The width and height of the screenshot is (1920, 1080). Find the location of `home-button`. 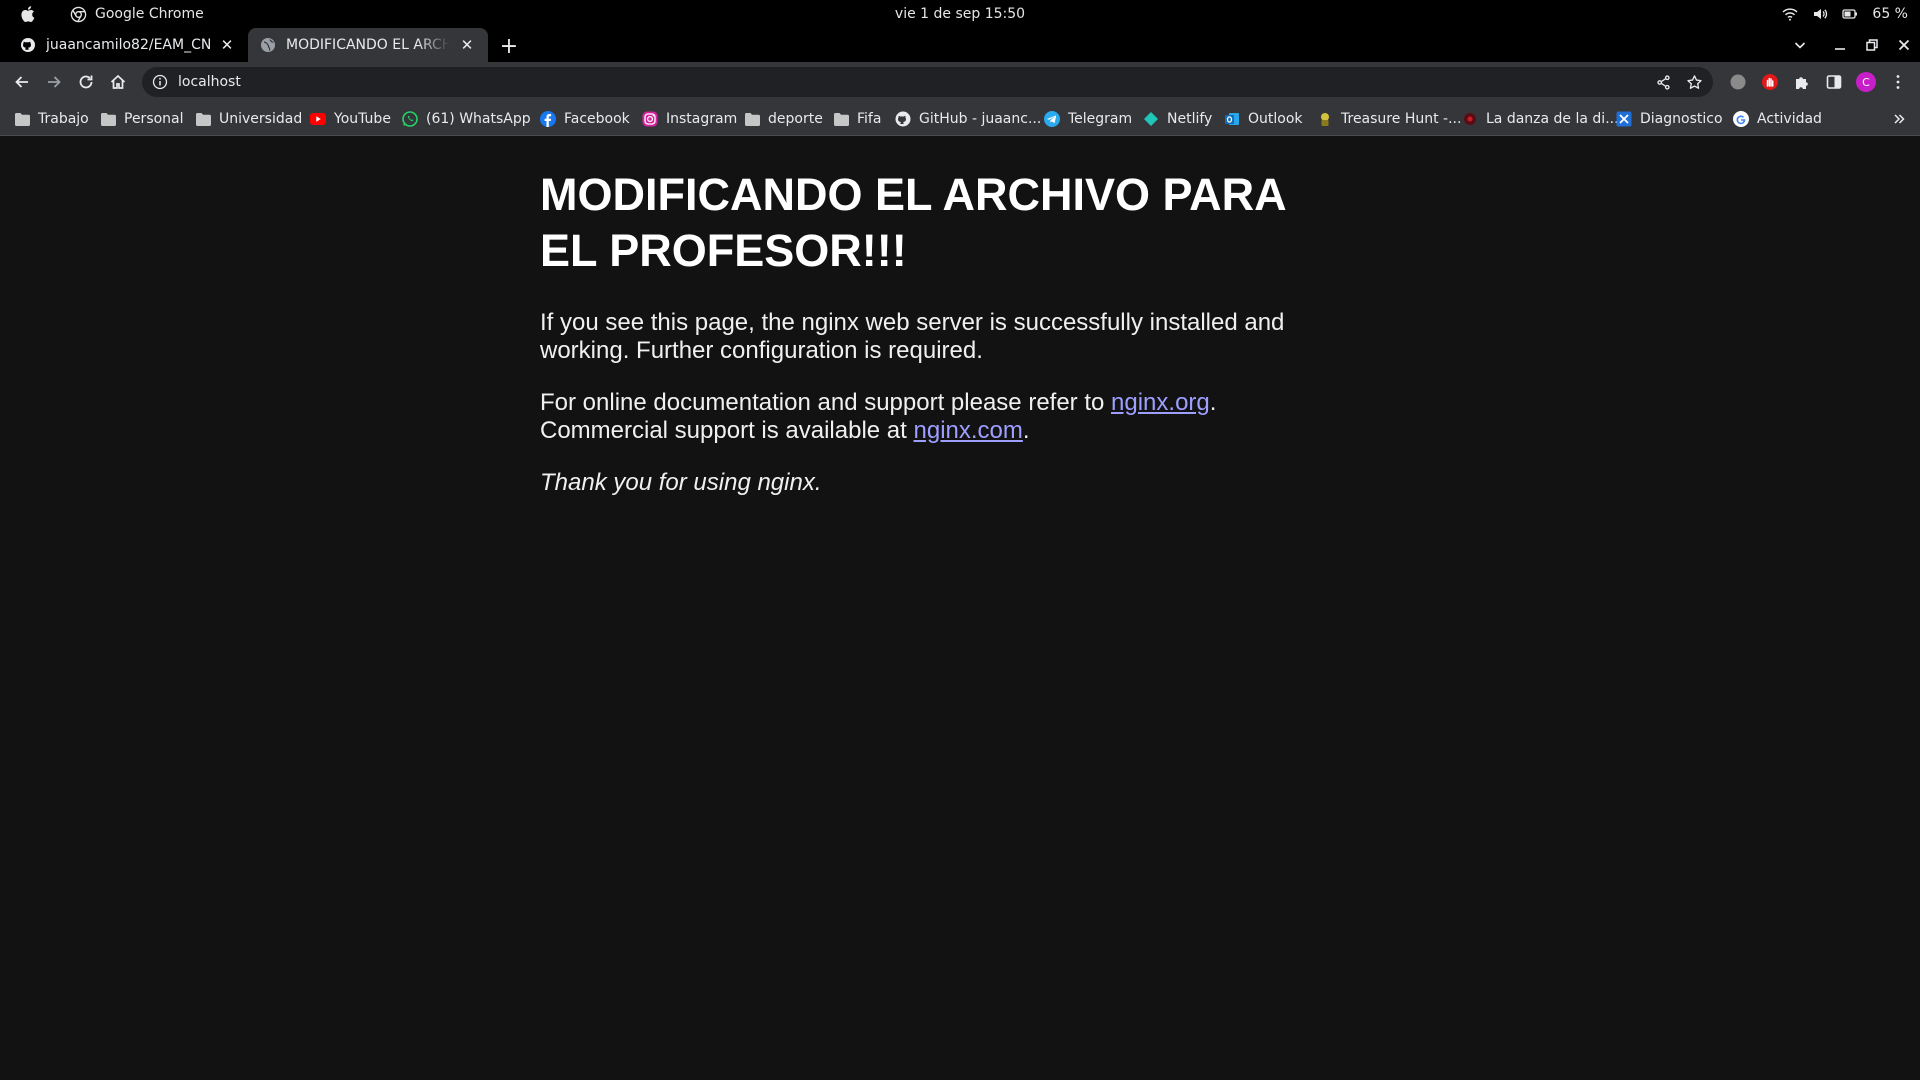

home-button is located at coordinates (118, 82).